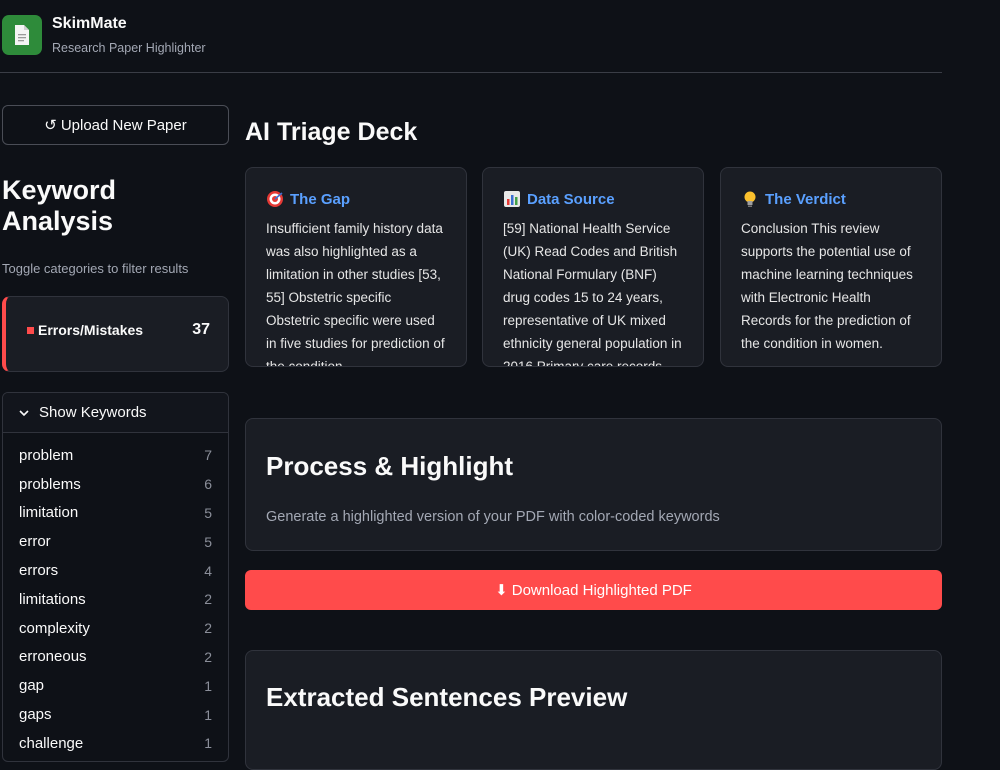 This screenshot has width=1000, height=770. Describe the element at coordinates (208, 455) in the screenshot. I see `keyword-count: 7` at that location.